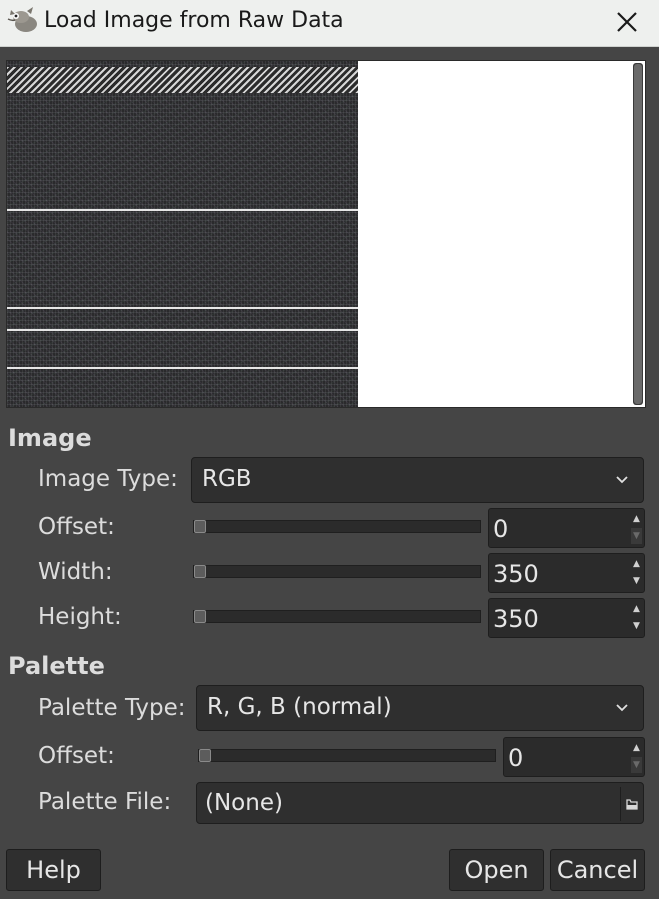  Describe the element at coordinates (76, 527) in the screenshot. I see `image-offset-label: Offset:` at that location.